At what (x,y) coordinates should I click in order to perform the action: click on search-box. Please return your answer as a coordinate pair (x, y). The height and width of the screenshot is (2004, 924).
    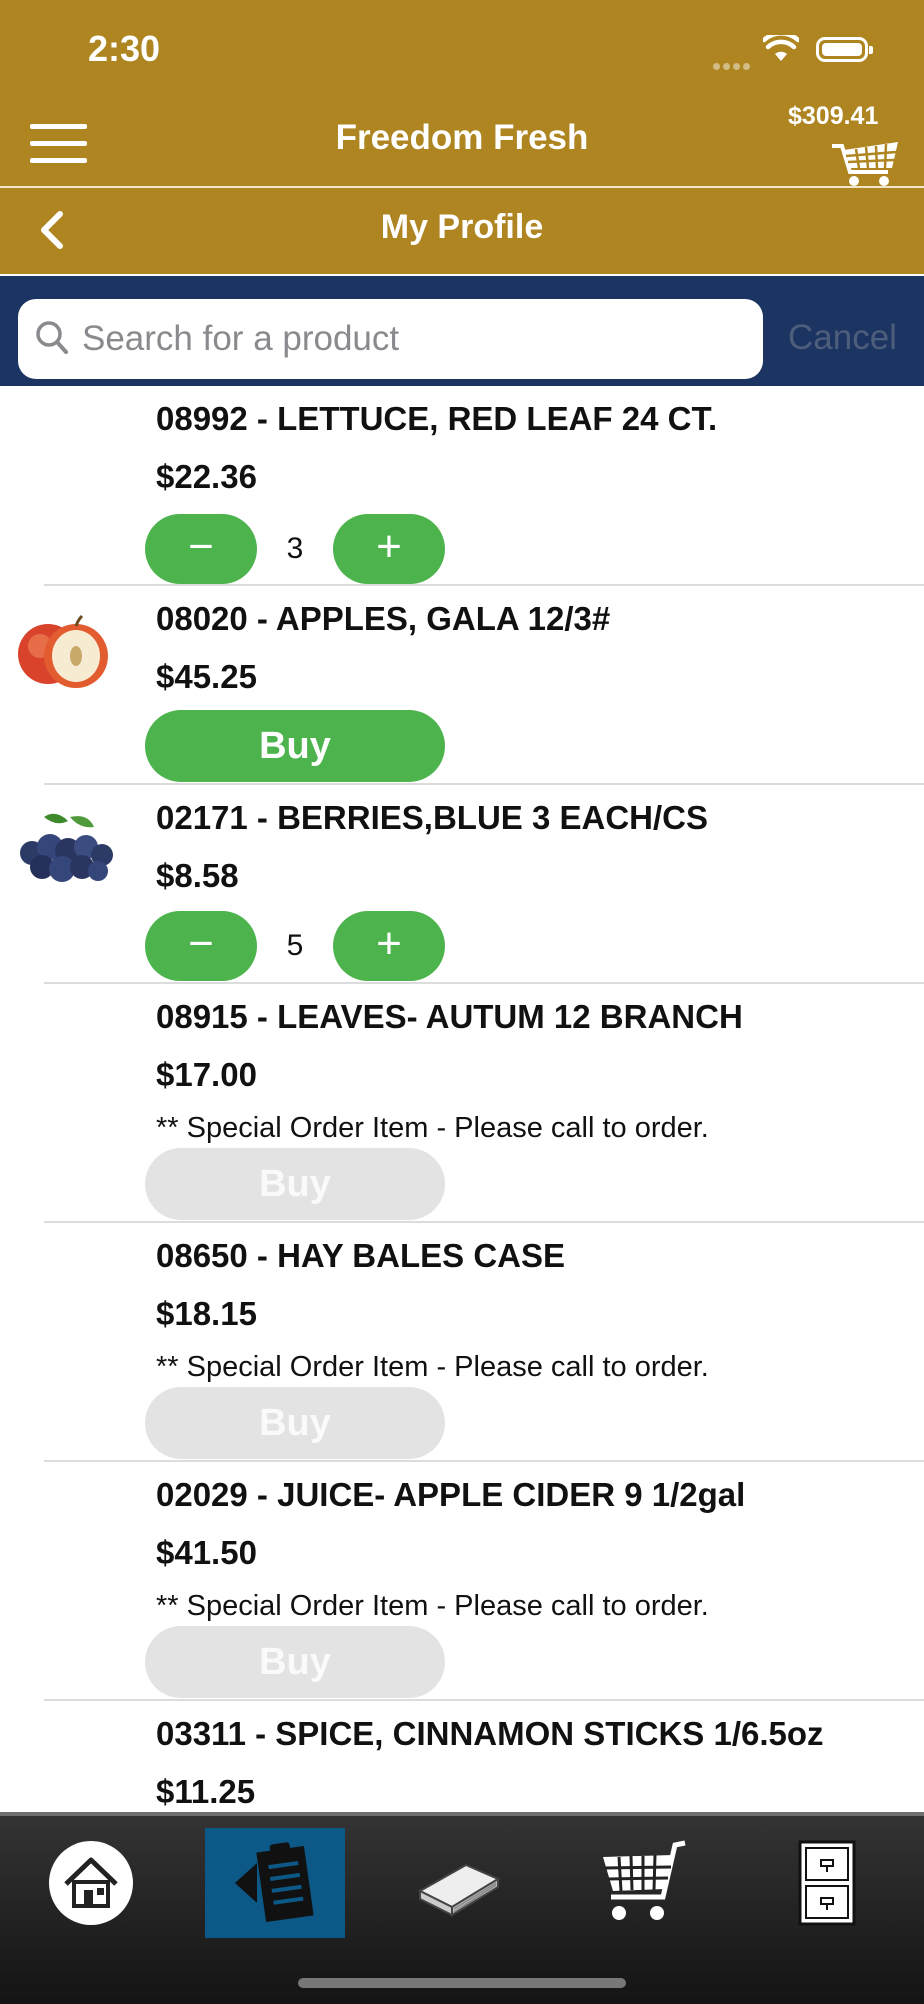
    Looking at the image, I should click on (390, 339).